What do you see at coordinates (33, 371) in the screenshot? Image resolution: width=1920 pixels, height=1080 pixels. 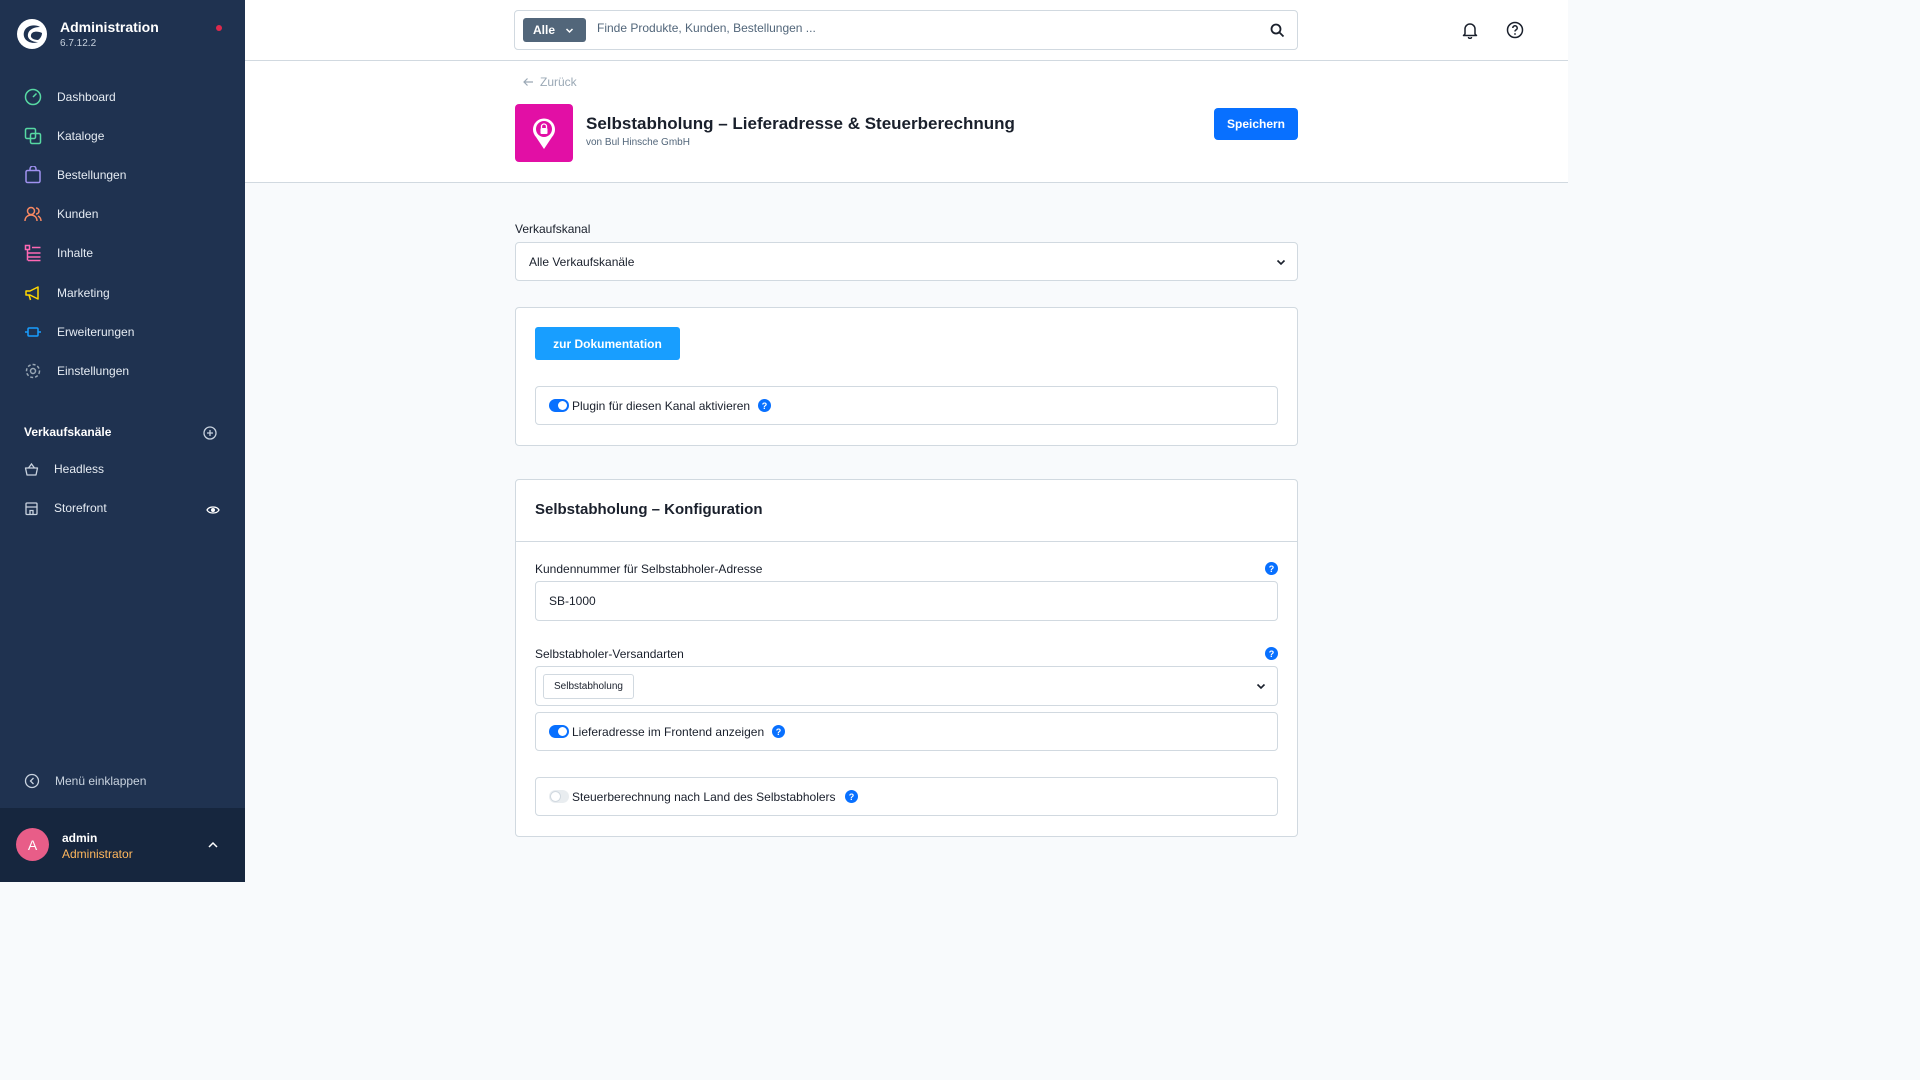 I see `settings-icon` at bounding box center [33, 371].